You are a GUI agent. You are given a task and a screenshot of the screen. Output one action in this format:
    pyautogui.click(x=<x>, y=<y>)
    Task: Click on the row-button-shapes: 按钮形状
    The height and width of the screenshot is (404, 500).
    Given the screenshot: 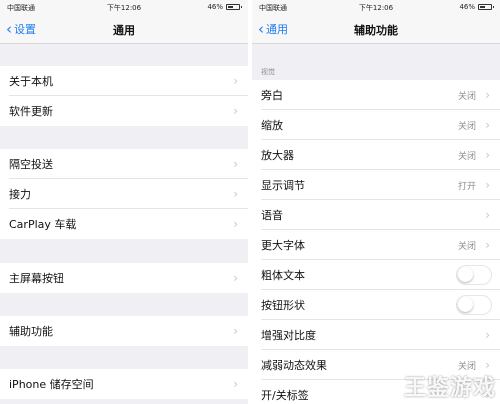 What is the action you would take?
    pyautogui.click(x=376, y=305)
    